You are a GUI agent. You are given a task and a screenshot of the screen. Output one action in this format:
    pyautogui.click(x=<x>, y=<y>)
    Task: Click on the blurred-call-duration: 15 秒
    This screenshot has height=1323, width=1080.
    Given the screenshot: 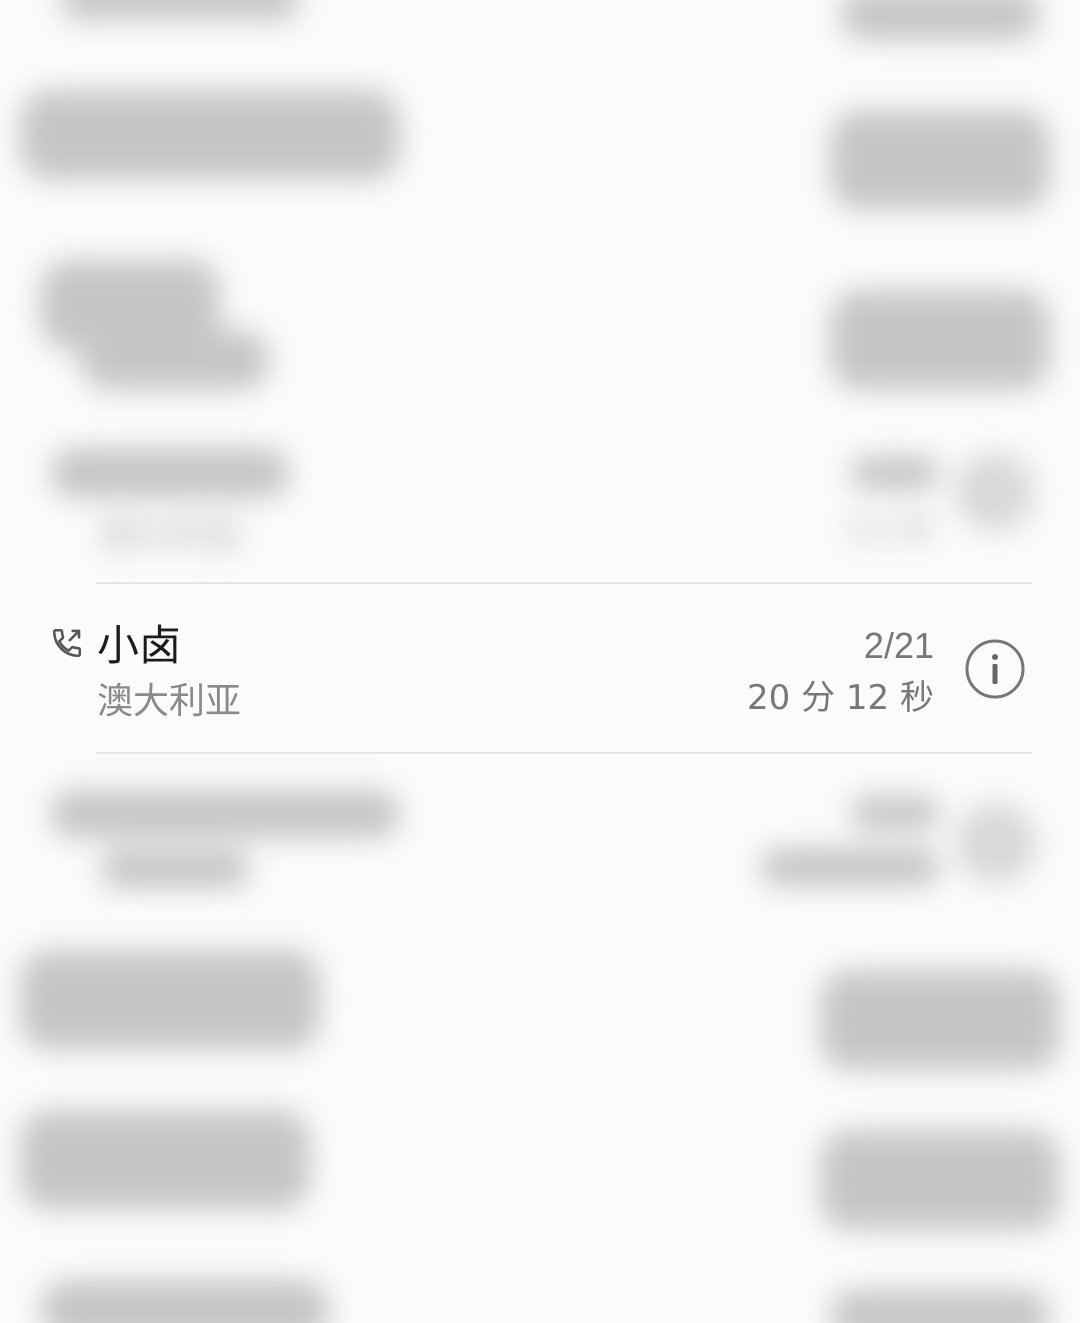 What is the action you would take?
    pyautogui.click(x=889, y=530)
    